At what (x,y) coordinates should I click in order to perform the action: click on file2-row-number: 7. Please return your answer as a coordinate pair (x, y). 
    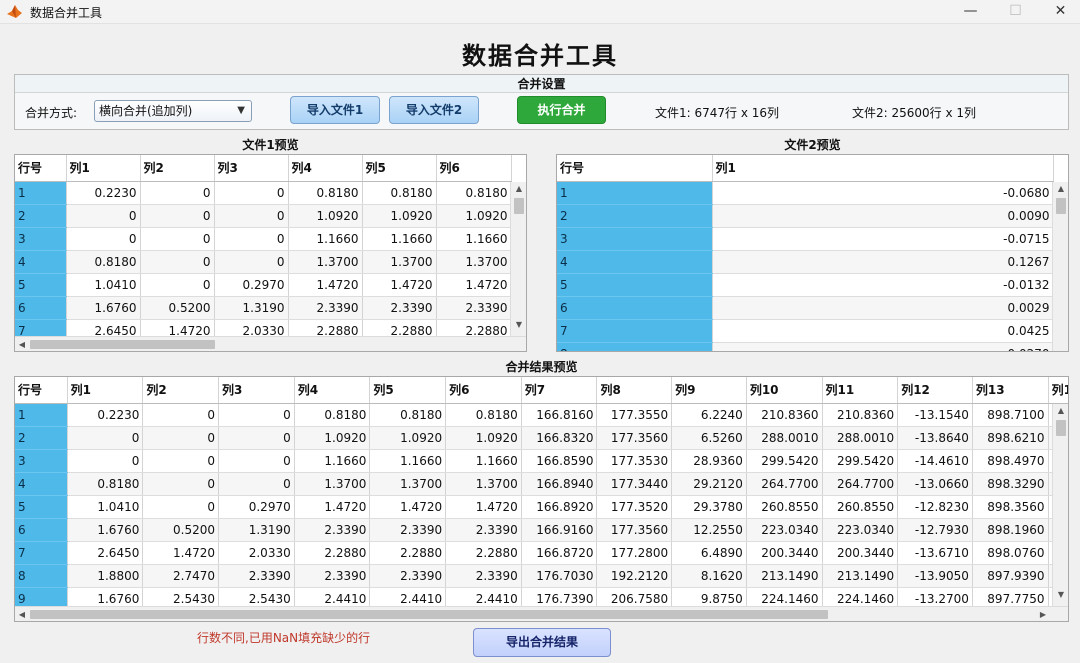
    Looking at the image, I should click on (635, 331).